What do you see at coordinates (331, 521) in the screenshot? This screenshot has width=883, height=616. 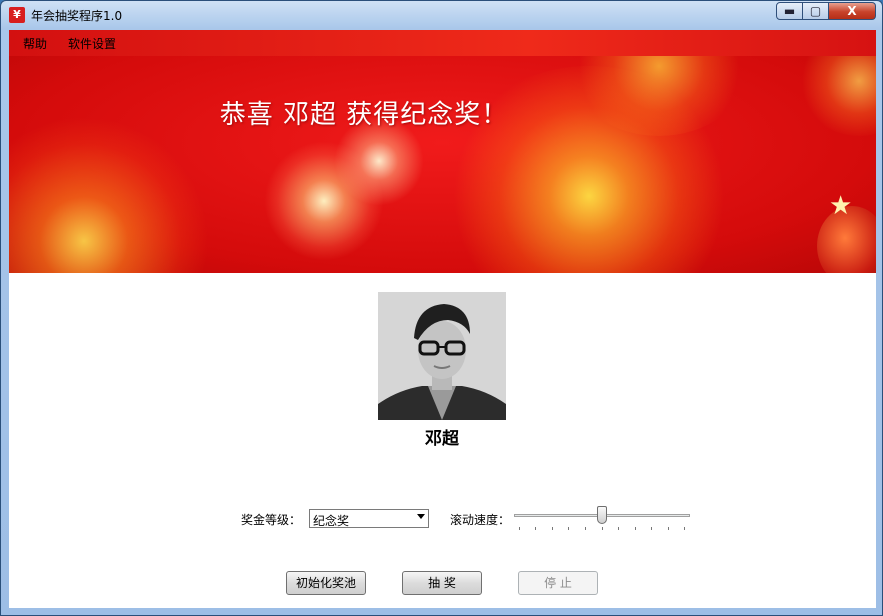 I see `prize-level-value: 纪念奖` at bounding box center [331, 521].